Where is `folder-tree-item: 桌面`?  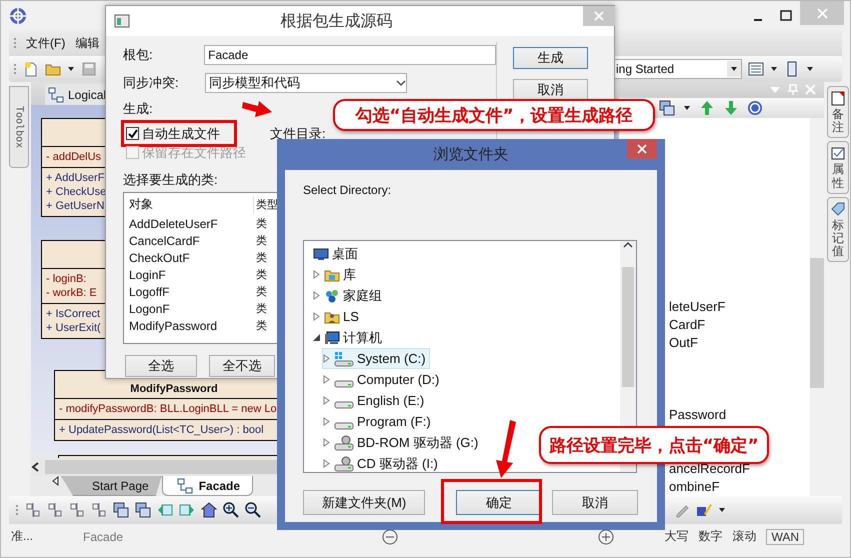
folder-tree-item: 桌面 is located at coordinates (337, 253).